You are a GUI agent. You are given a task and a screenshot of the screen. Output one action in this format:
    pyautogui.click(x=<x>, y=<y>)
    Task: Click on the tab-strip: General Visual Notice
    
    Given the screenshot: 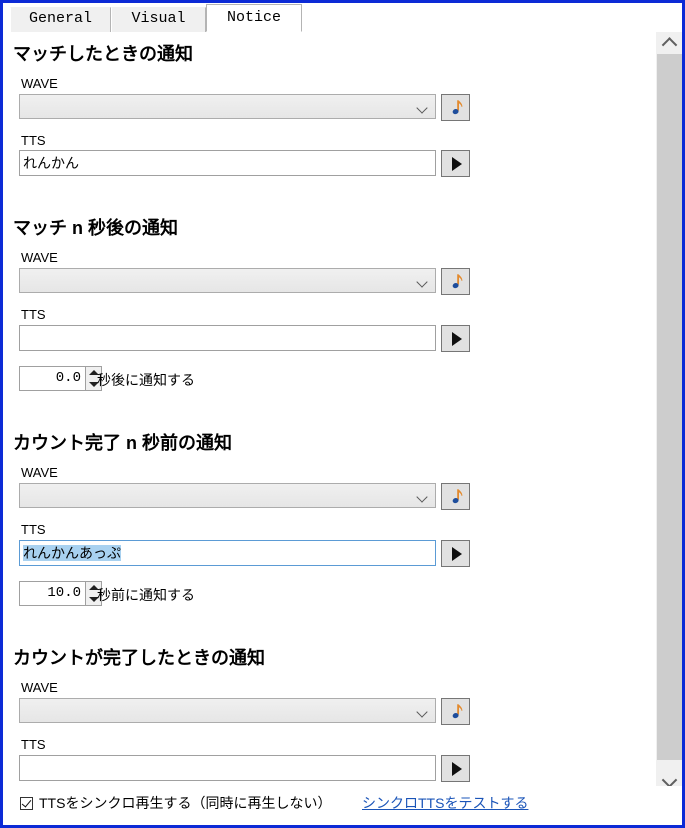 What is the action you would take?
    pyautogui.click(x=342, y=17)
    